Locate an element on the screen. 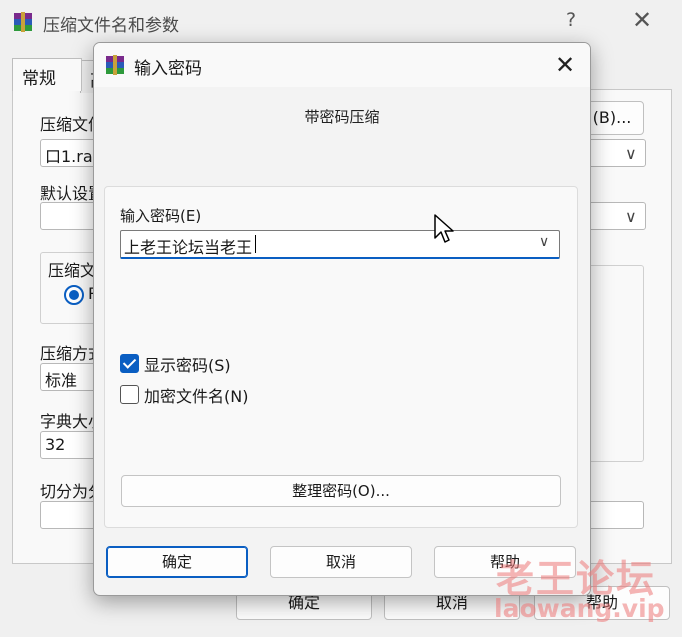  password-value: 上老王论坛当老王 is located at coordinates (188, 247).